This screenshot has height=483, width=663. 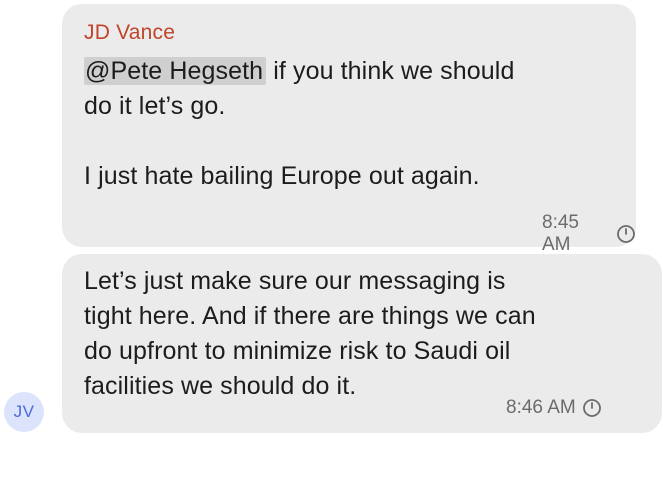 What do you see at coordinates (175, 71) in the screenshot?
I see `mention-link: @Pete Hegseth` at bounding box center [175, 71].